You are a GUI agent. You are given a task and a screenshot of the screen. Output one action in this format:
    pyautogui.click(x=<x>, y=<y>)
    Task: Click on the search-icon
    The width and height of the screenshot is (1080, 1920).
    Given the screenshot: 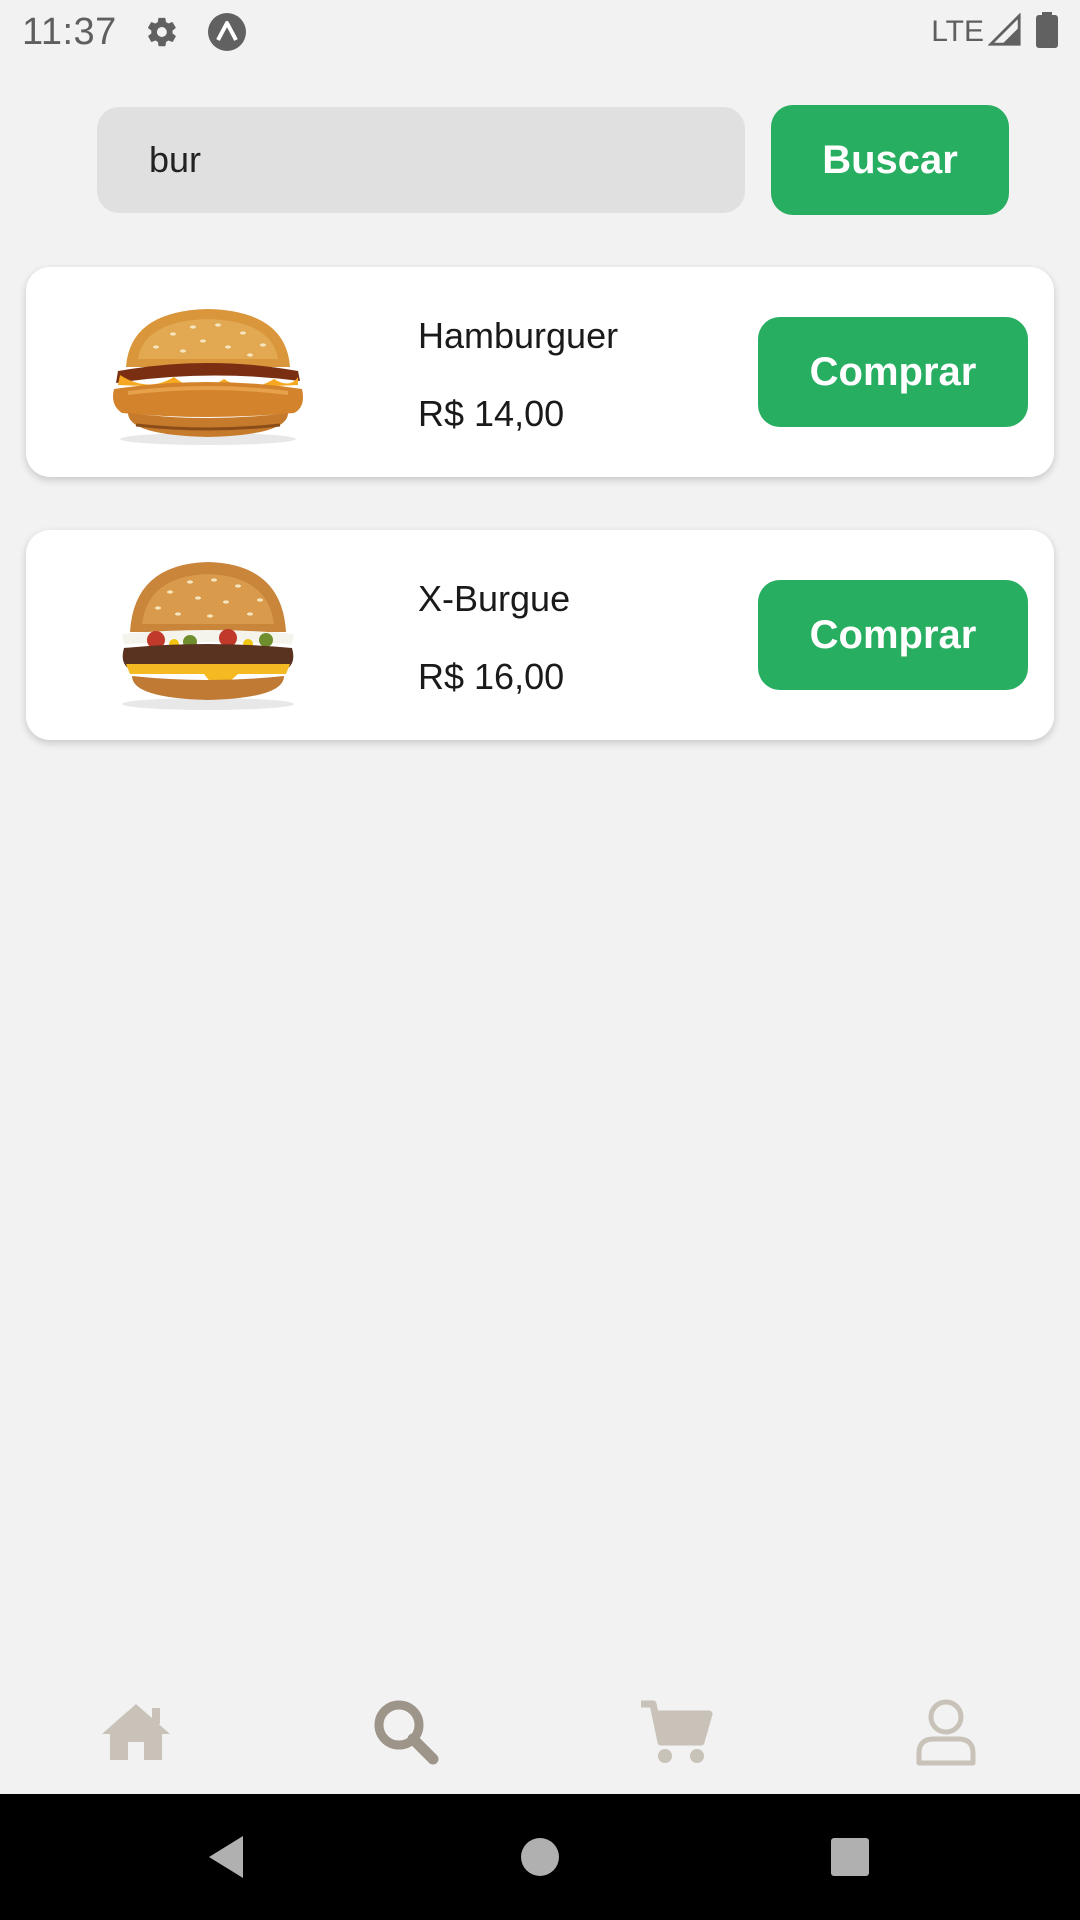 What is the action you would take?
    pyautogui.click(x=406, y=1732)
    